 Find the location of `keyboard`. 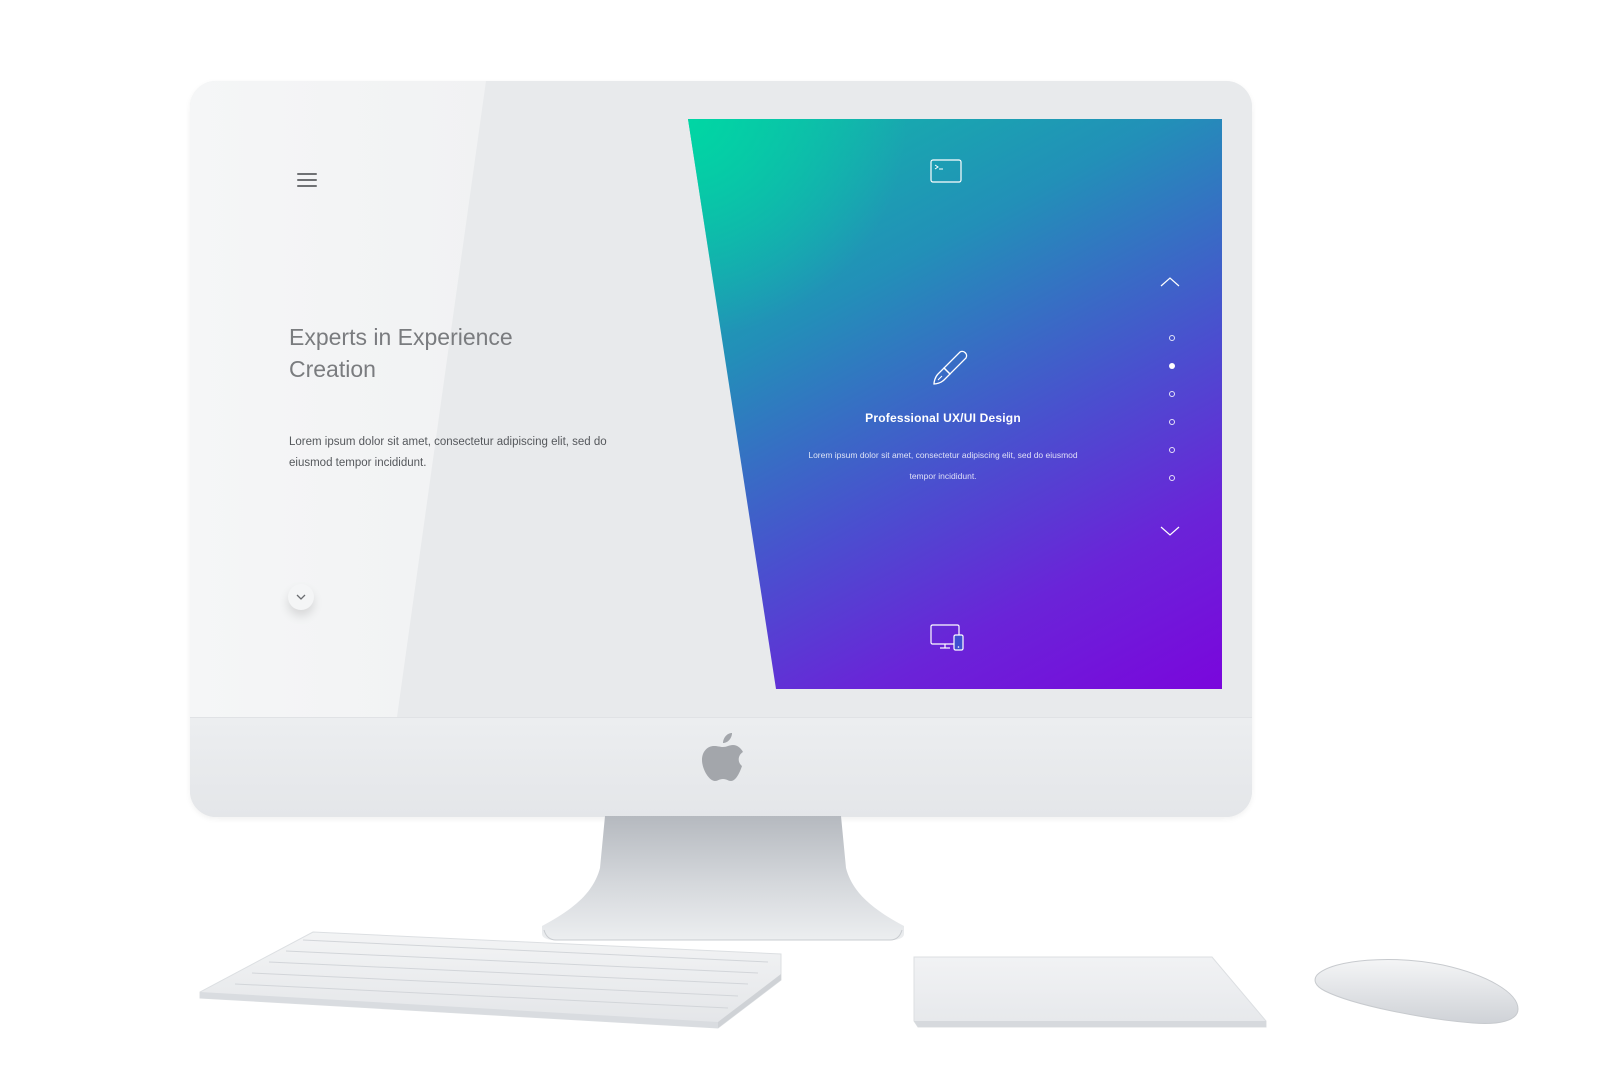

keyboard is located at coordinates (490, 980).